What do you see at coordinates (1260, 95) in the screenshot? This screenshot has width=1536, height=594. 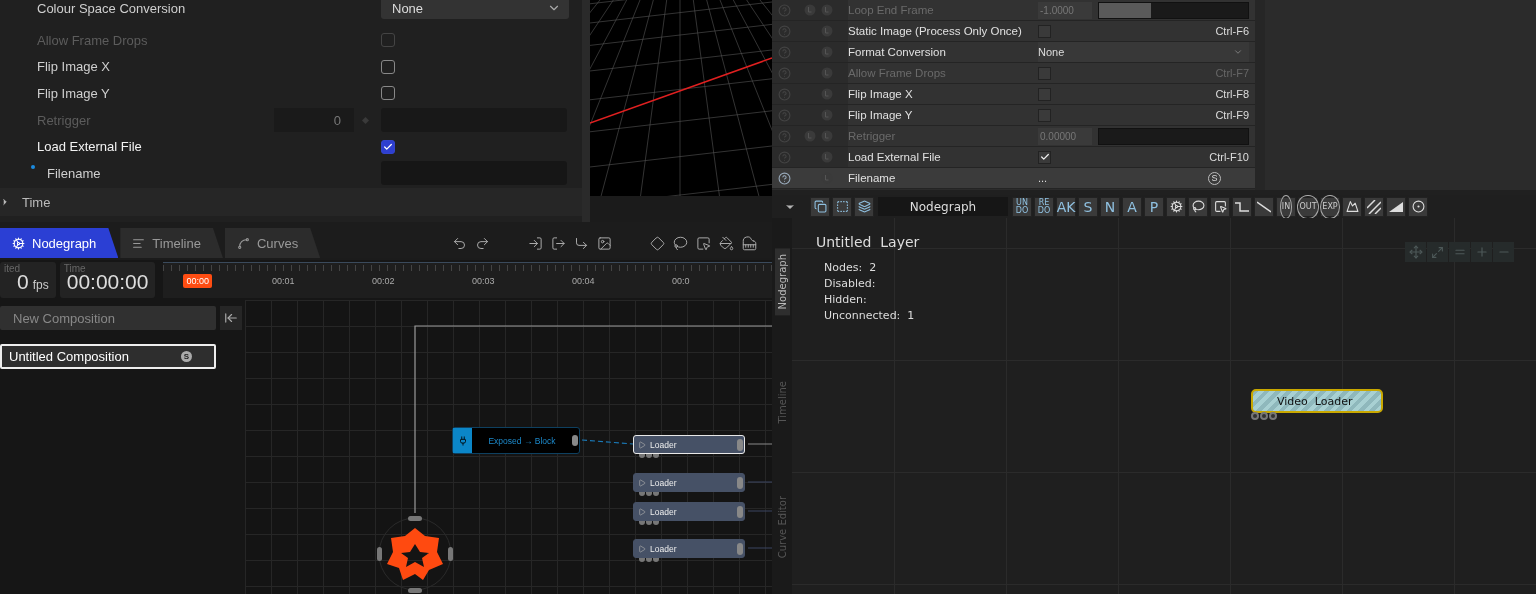 I see `scrollbar` at bounding box center [1260, 95].